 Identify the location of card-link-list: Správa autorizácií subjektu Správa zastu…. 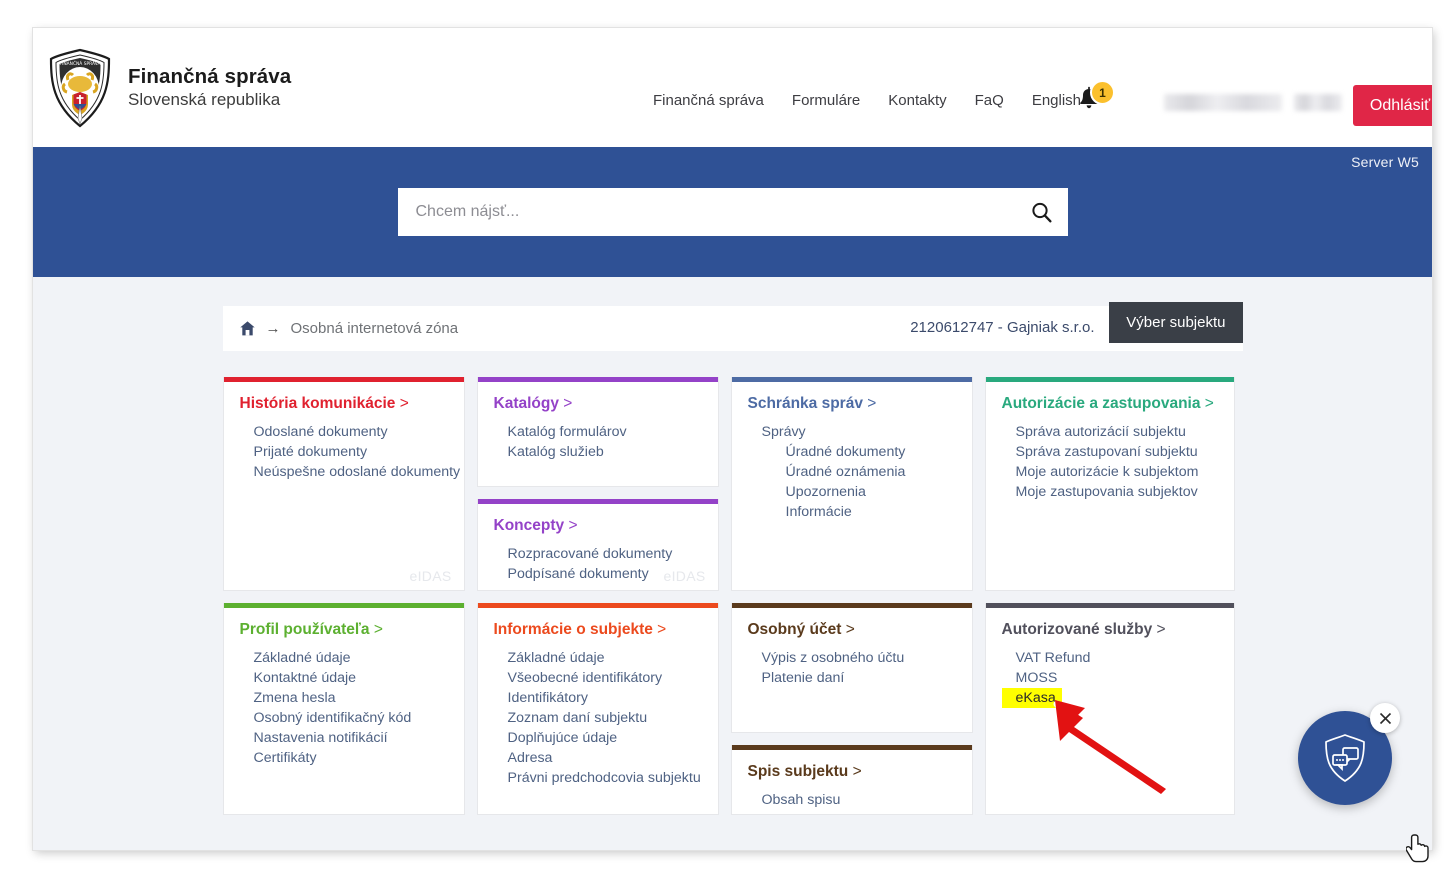
(1110, 462).